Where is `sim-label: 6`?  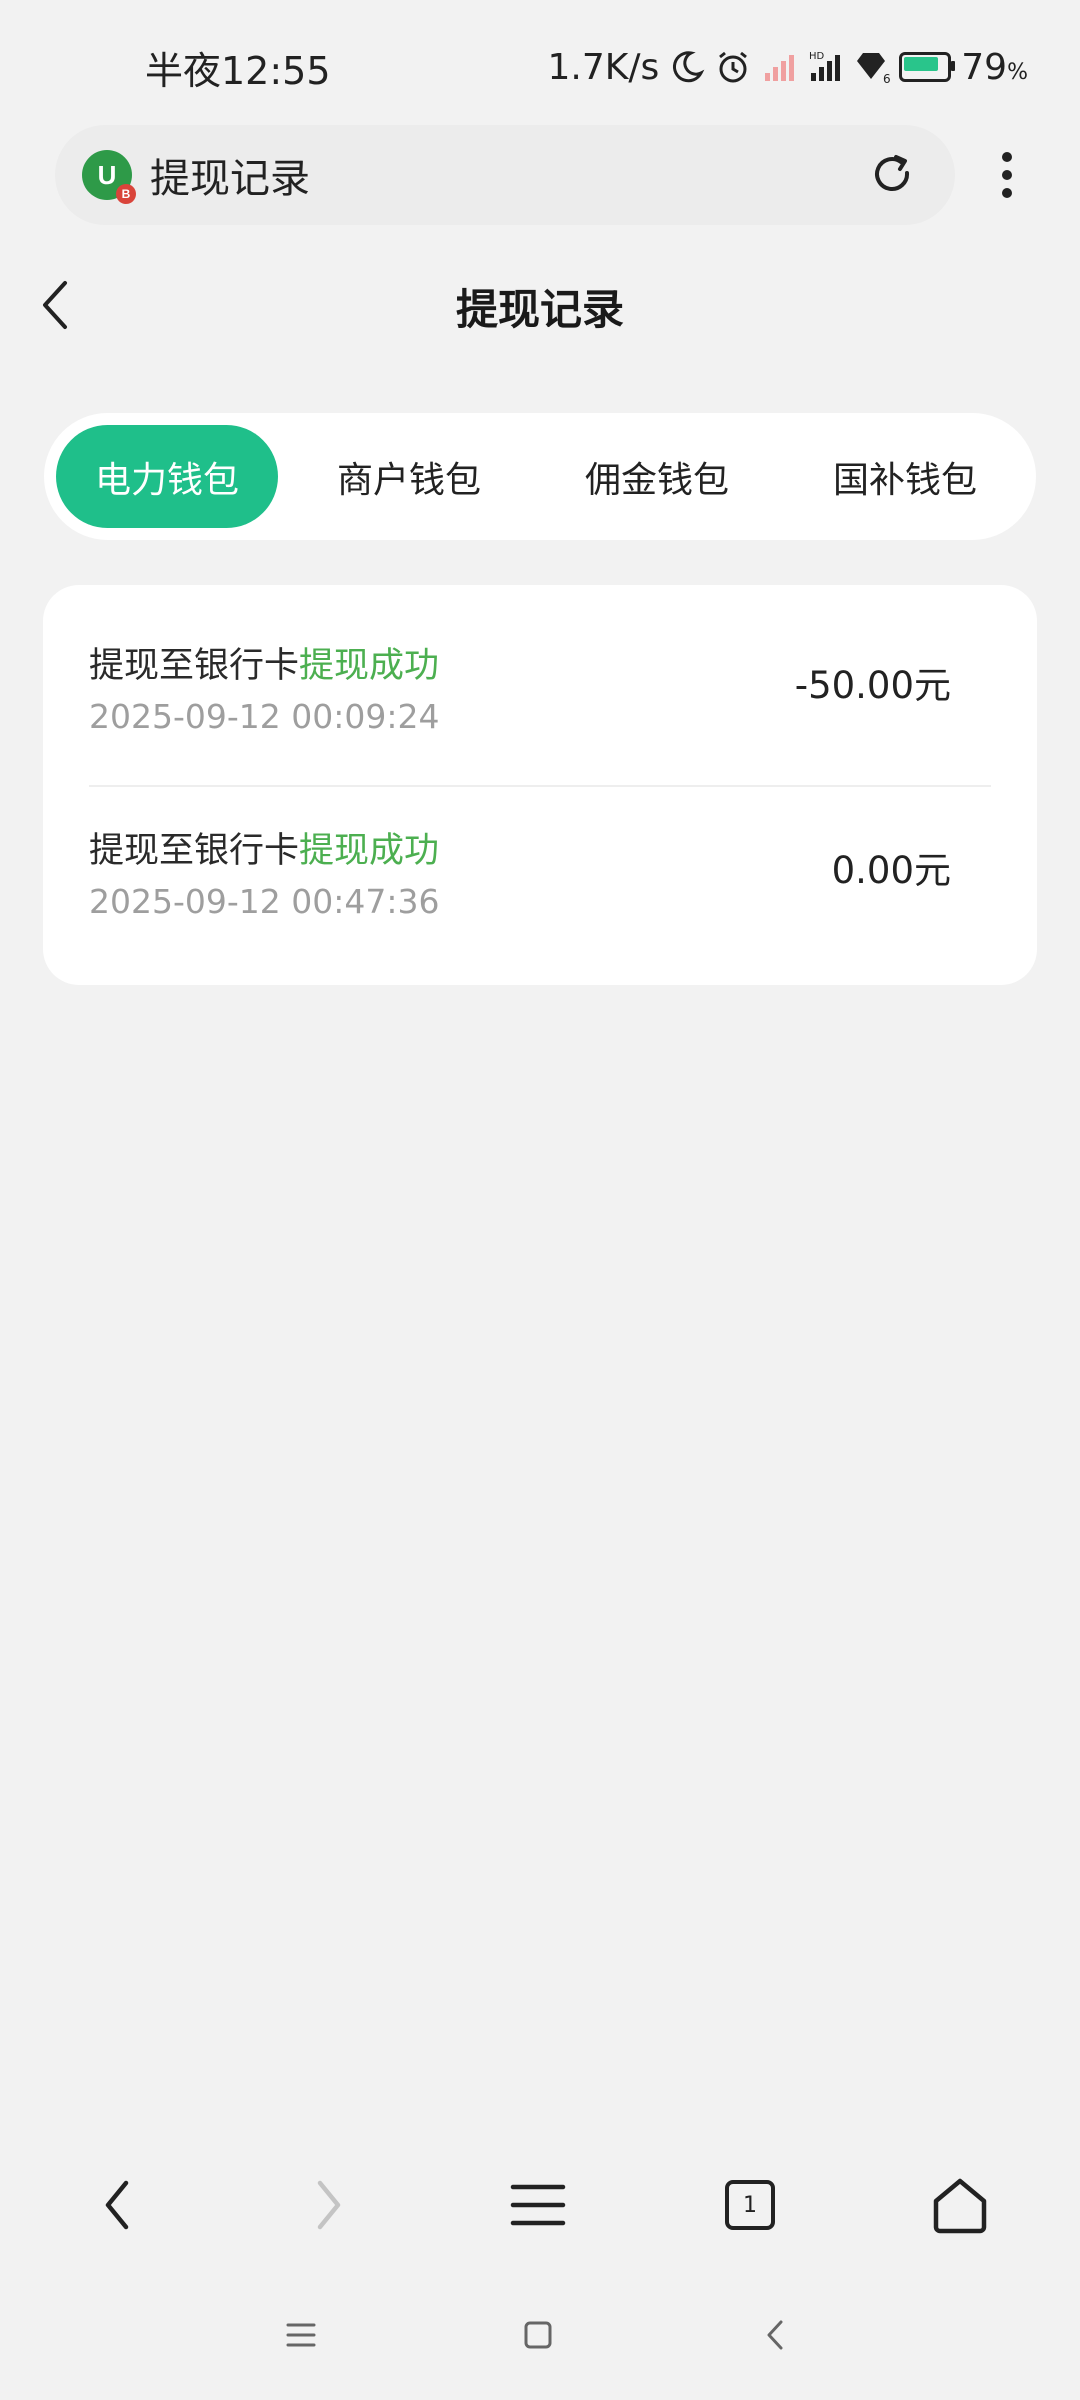
sim-label: 6 is located at coordinates (887, 78).